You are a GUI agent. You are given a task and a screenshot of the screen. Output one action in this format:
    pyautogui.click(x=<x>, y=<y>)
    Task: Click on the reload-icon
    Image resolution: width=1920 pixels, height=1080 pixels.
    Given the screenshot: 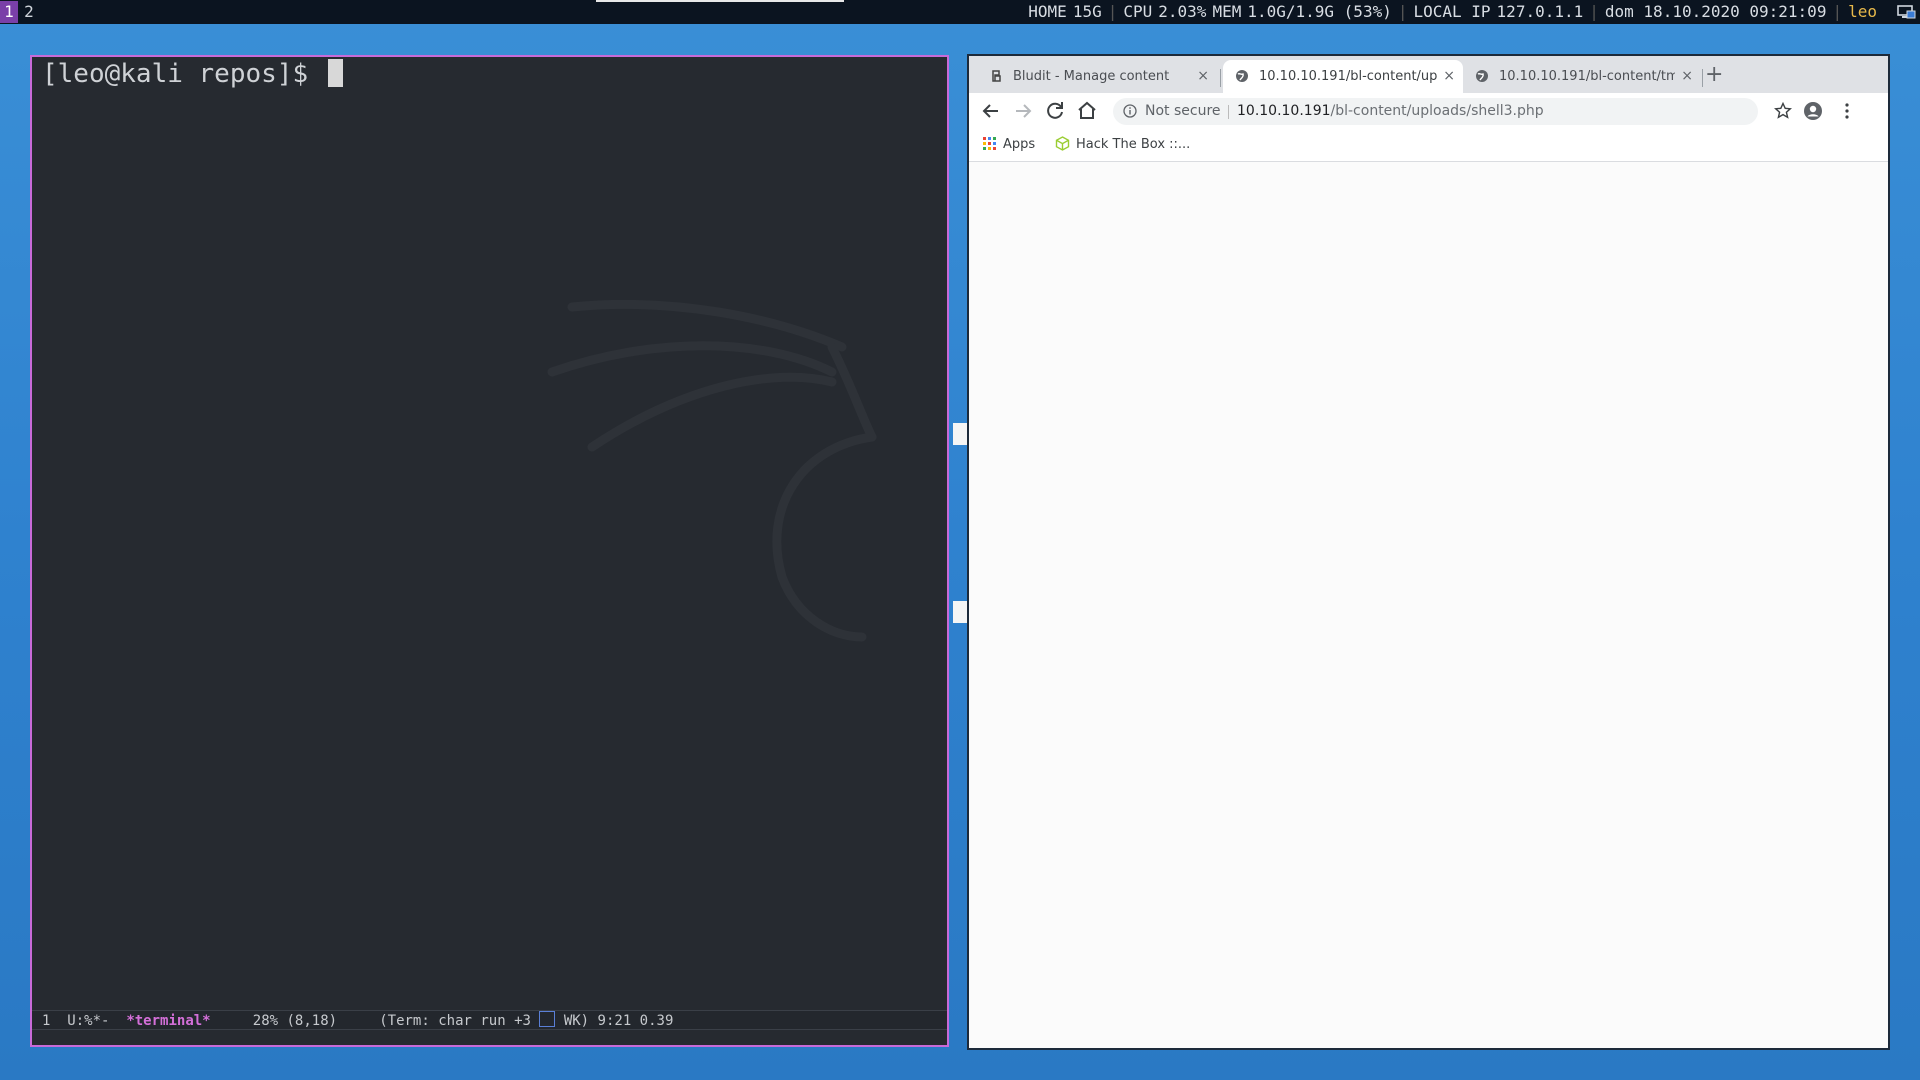 What is the action you would take?
    pyautogui.click(x=1055, y=111)
    